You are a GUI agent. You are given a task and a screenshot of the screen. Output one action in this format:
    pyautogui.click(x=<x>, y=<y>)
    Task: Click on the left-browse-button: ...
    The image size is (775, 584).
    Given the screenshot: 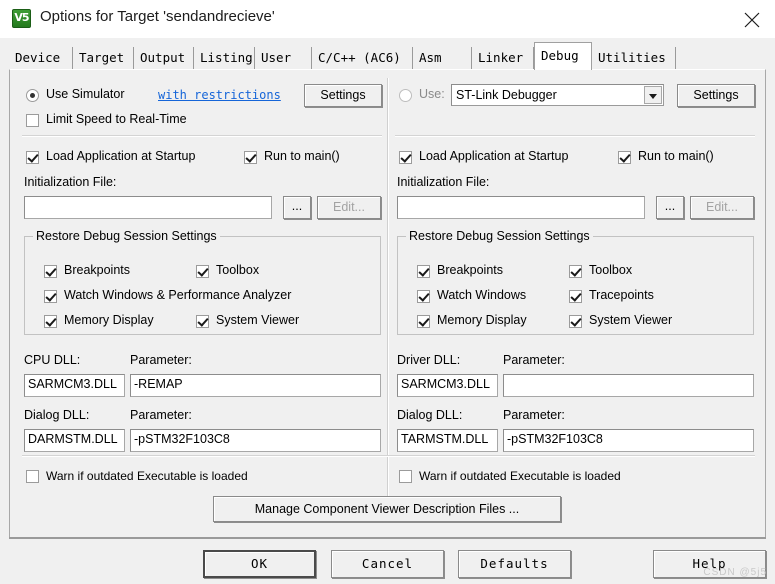 What is the action you would take?
    pyautogui.click(x=297, y=207)
    